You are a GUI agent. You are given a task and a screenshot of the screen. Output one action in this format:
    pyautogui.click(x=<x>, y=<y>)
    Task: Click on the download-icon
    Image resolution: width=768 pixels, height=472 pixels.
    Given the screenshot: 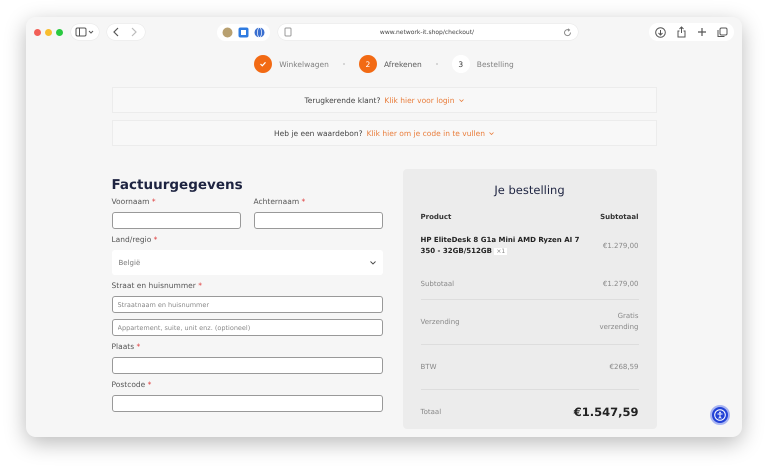 What is the action you would take?
    pyautogui.click(x=660, y=32)
    